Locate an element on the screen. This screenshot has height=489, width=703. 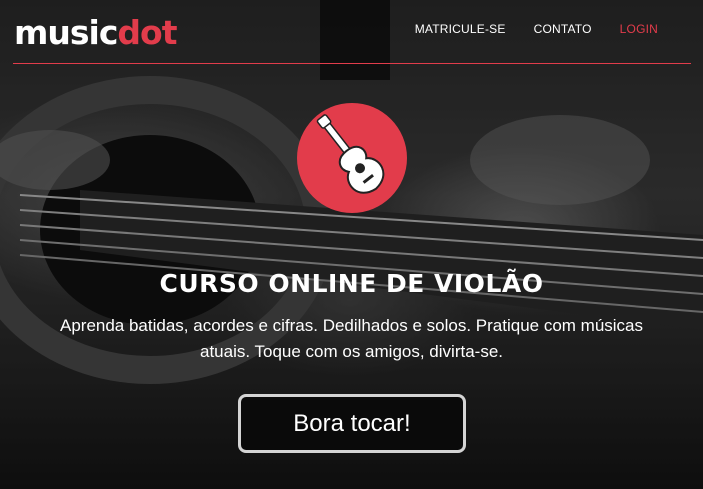
page-title: CURSO ONLINE DE VIOLÃO is located at coordinates (351, 283).